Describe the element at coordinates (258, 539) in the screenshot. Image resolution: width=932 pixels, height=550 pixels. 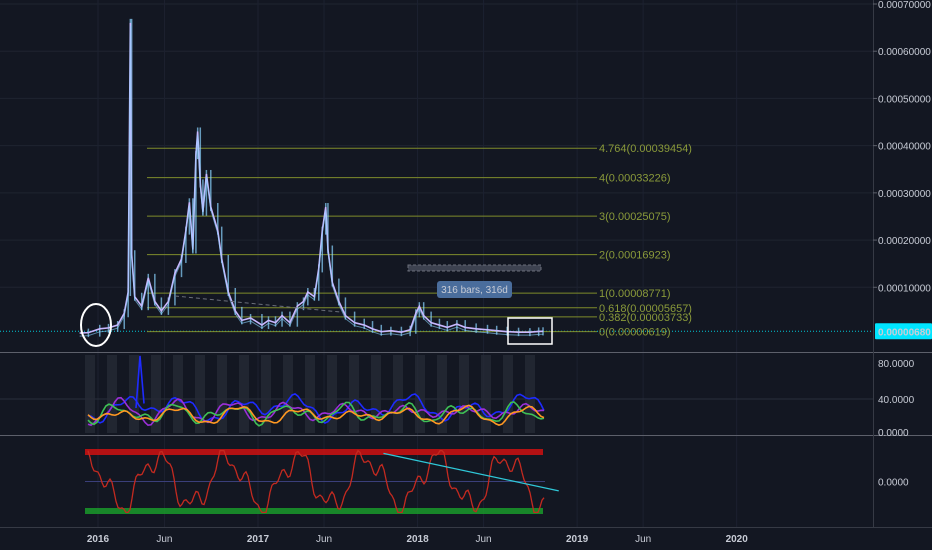
I see `time-tick-label: 2017` at that location.